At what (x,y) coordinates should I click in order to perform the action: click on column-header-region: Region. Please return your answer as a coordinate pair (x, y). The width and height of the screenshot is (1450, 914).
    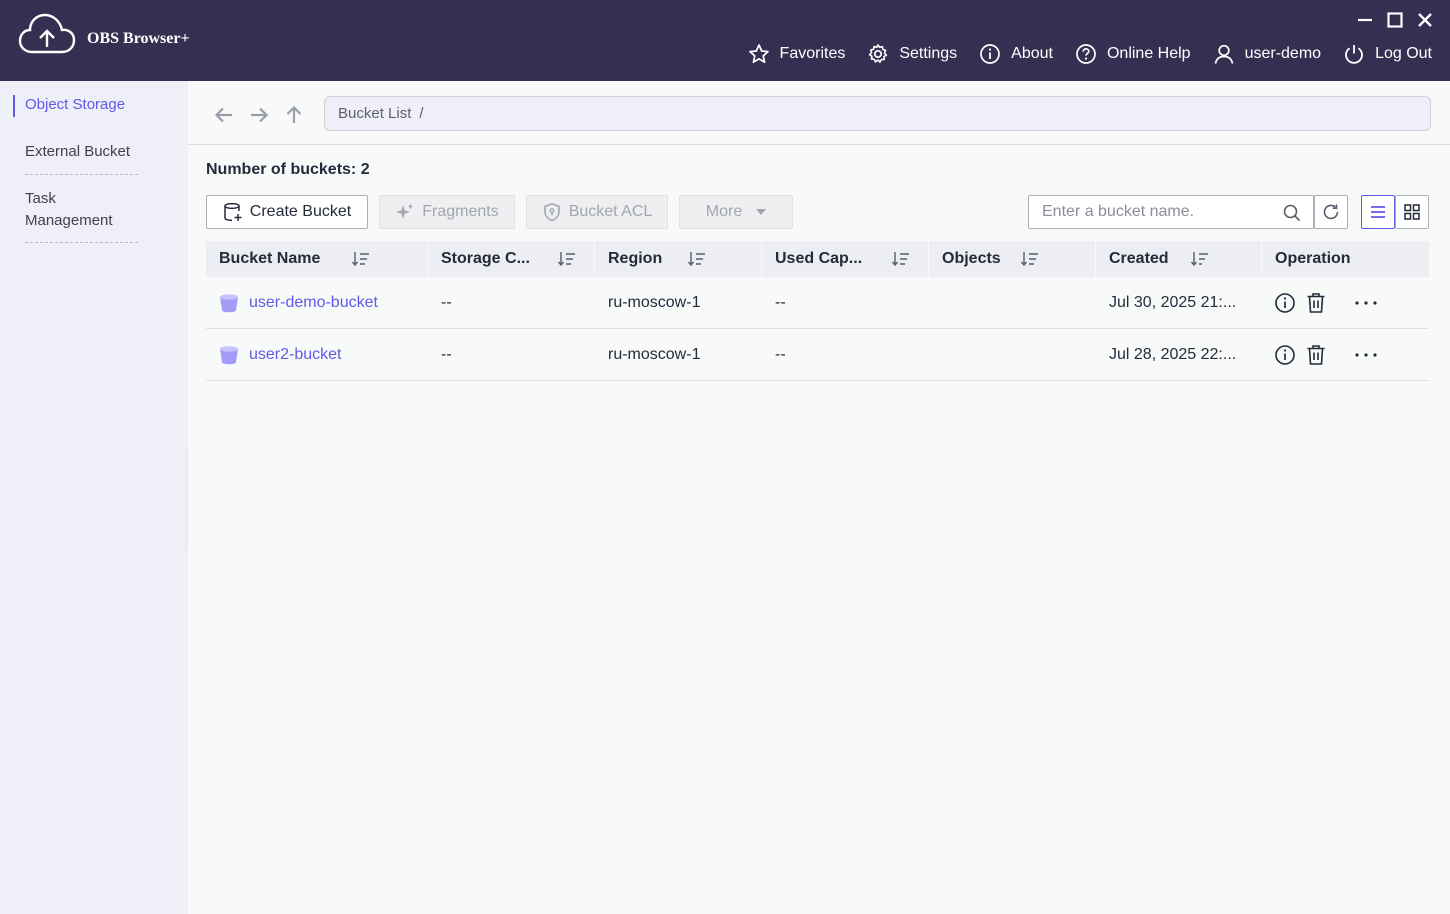
    Looking at the image, I should click on (678, 259).